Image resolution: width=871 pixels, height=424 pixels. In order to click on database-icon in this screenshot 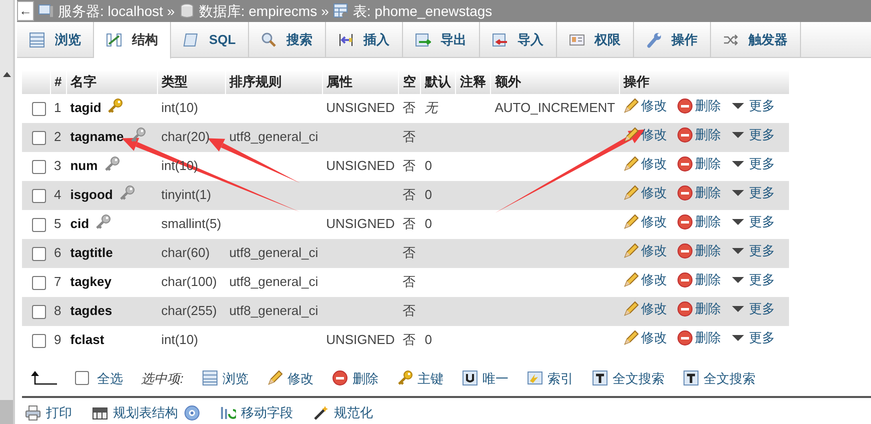, I will do `click(186, 11)`.